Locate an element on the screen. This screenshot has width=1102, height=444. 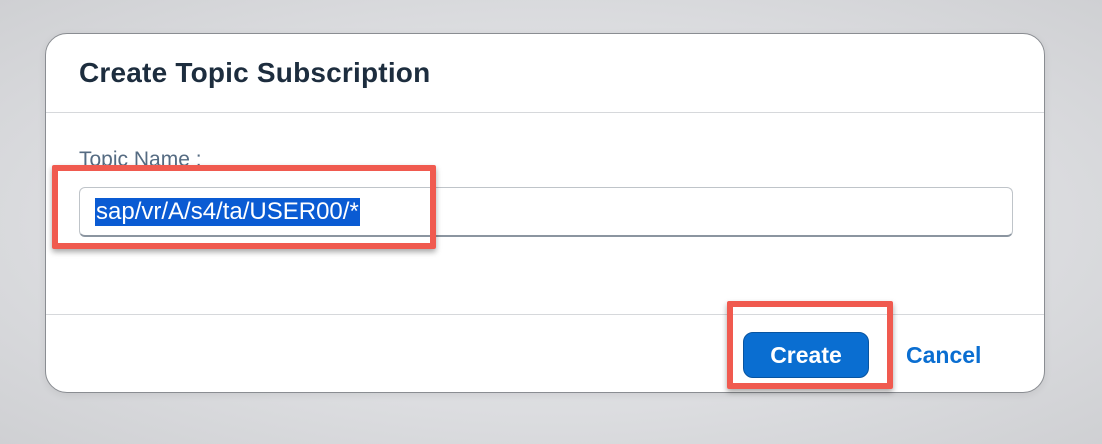
topic-name-input: sap/vr/A/s4/ta/USER00/* is located at coordinates (546, 212).